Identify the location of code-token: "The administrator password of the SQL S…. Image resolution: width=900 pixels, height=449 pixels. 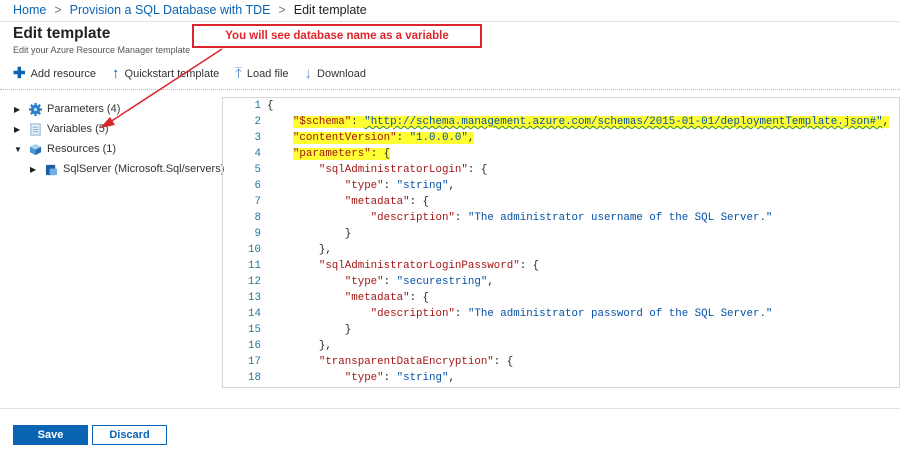
(620, 314).